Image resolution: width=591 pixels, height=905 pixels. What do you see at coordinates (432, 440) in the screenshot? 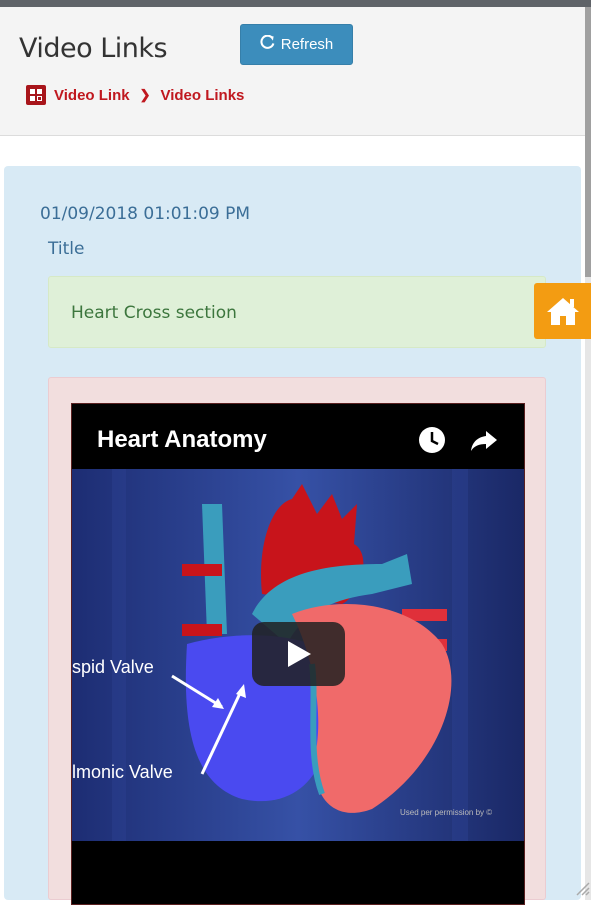
I see `clock-icon` at bounding box center [432, 440].